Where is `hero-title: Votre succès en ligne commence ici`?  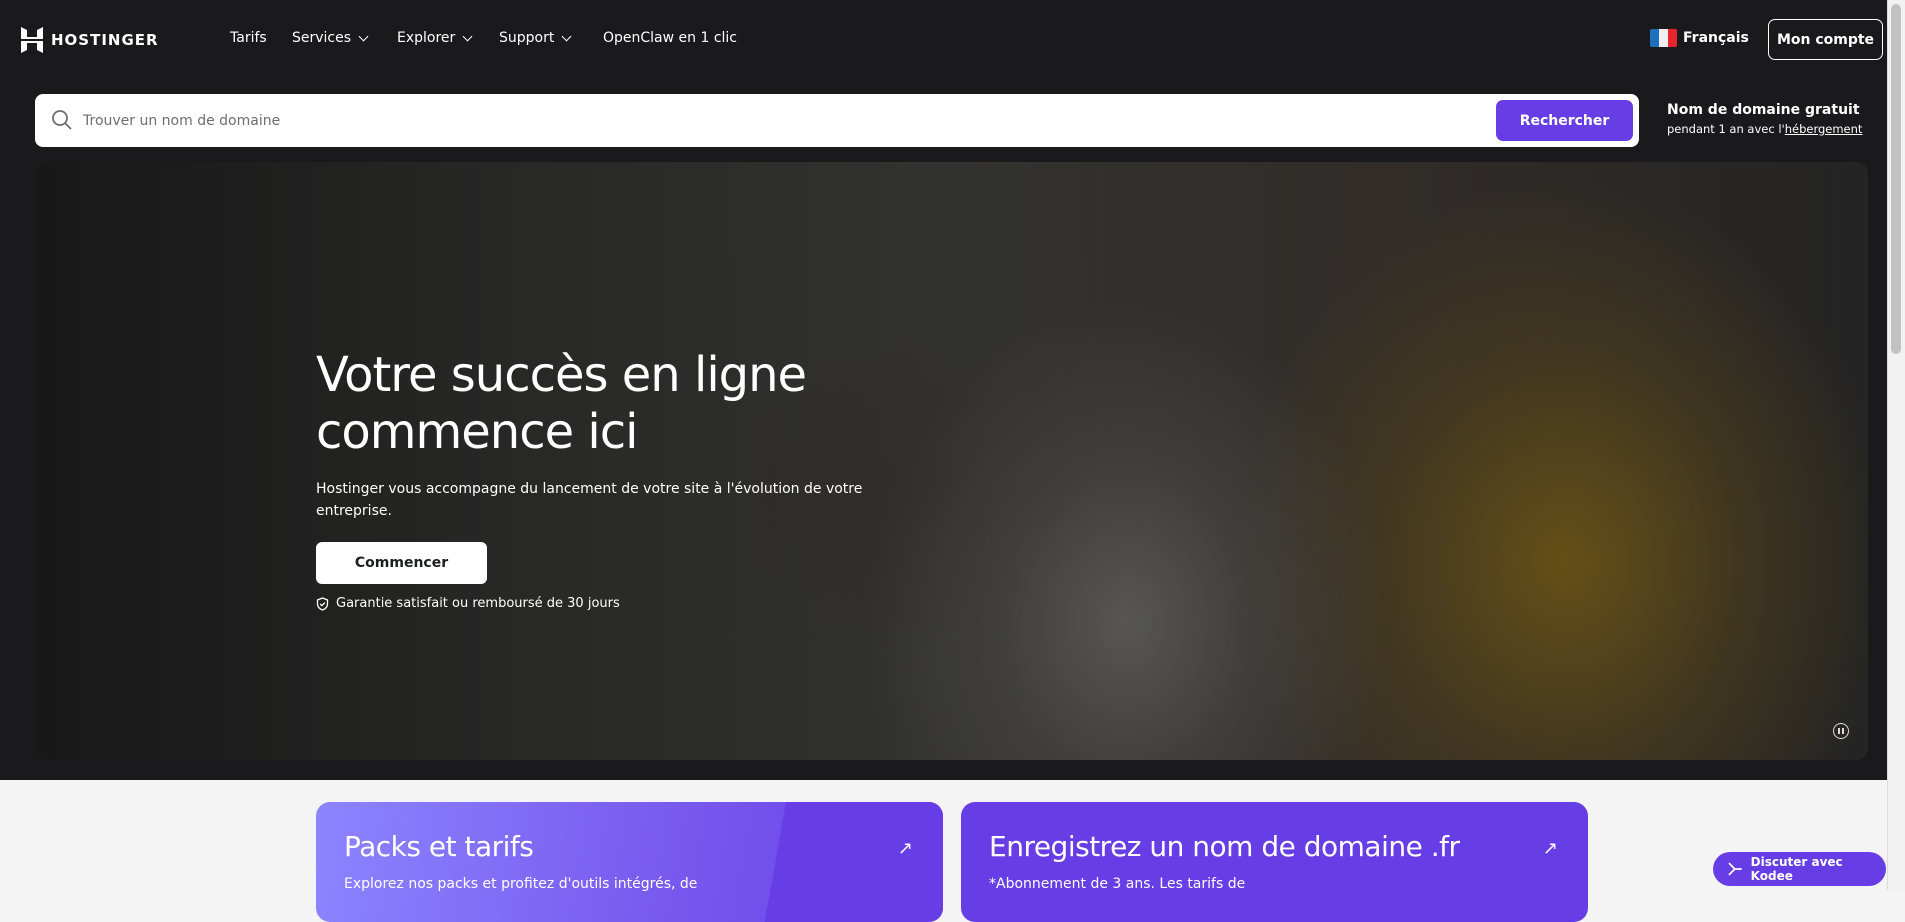 hero-title: Votre succès en ligne commence ici is located at coordinates (561, 404).